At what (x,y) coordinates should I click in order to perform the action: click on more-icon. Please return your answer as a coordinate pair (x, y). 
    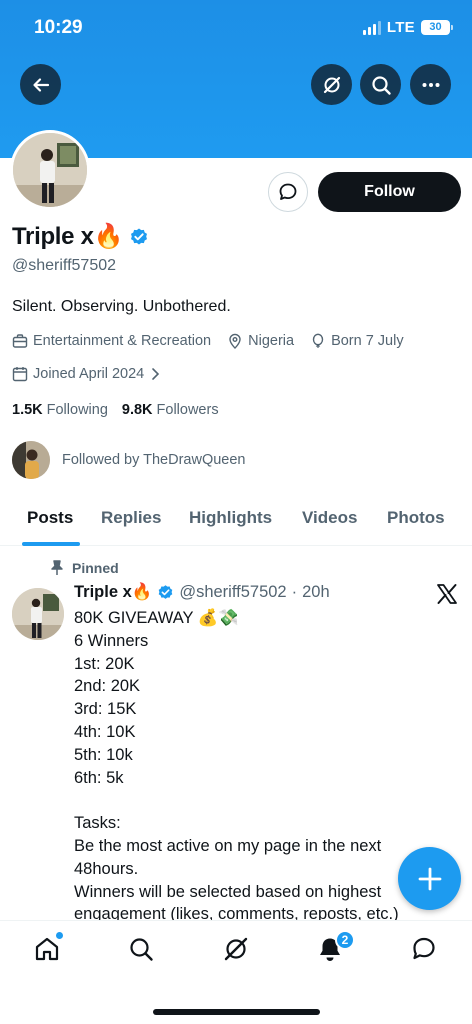
    Looking at the image, I should click on (430, 84).